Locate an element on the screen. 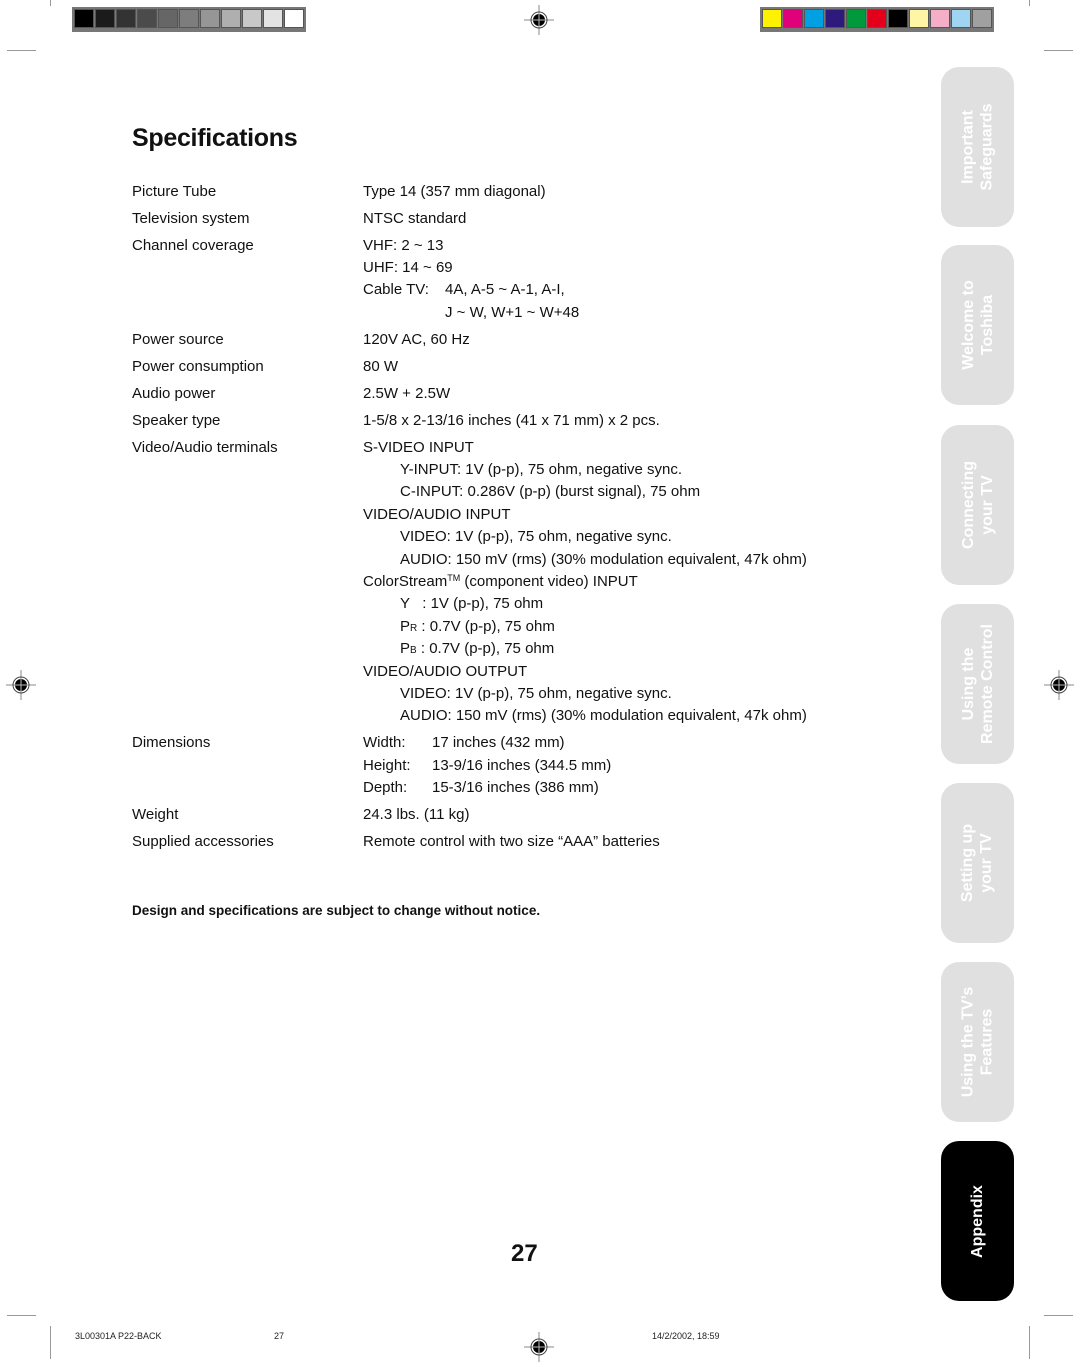 The height and width of the screenshot is (1367, 1080). tab-label-line: Appendix is located at coordinates (977, 1221).